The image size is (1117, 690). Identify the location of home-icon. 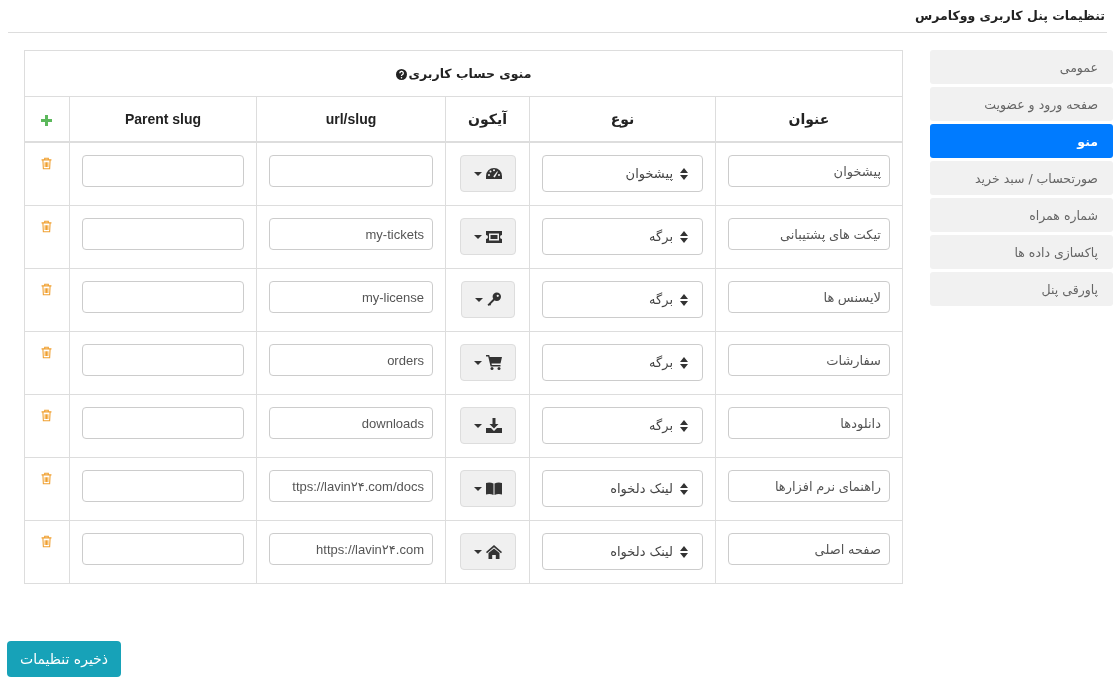
(493, 551).